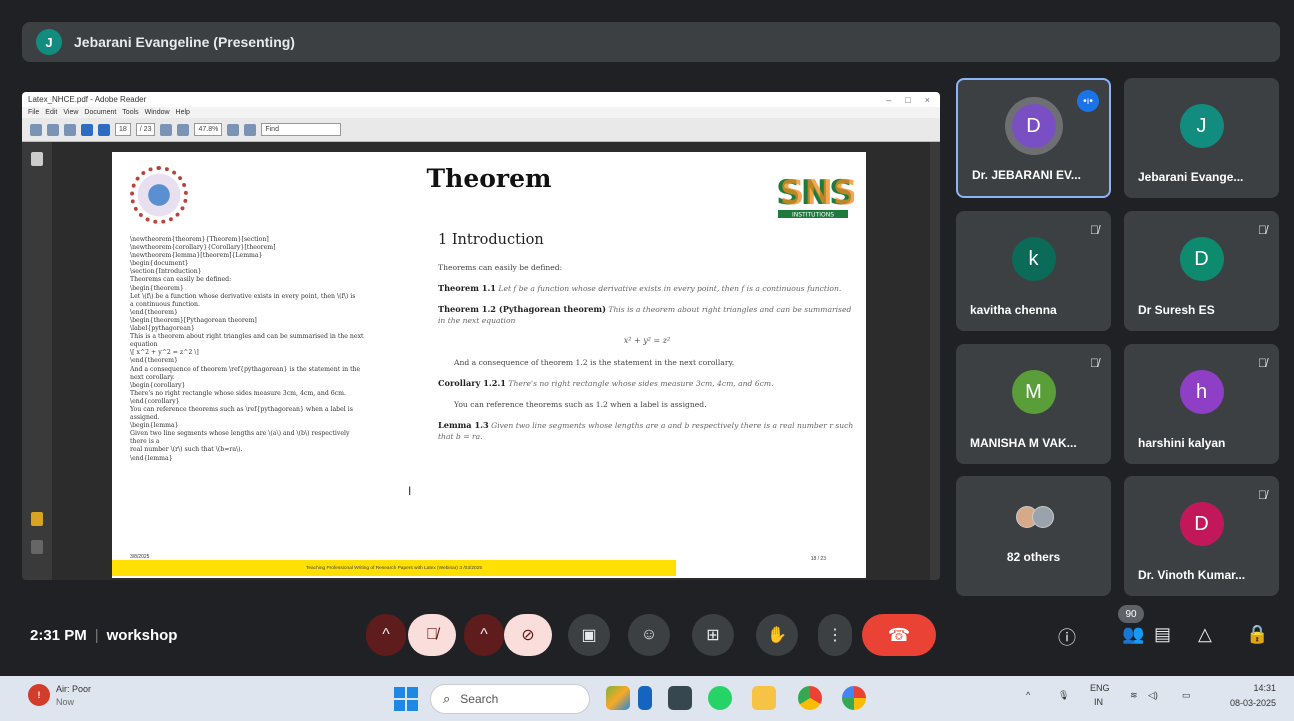 The width and height of the screenshot is (1294, 721). What do you see at coordinates (1098, 702) in the screenshot?
I see `language-region: IN` at bounding box center [1098, 702].